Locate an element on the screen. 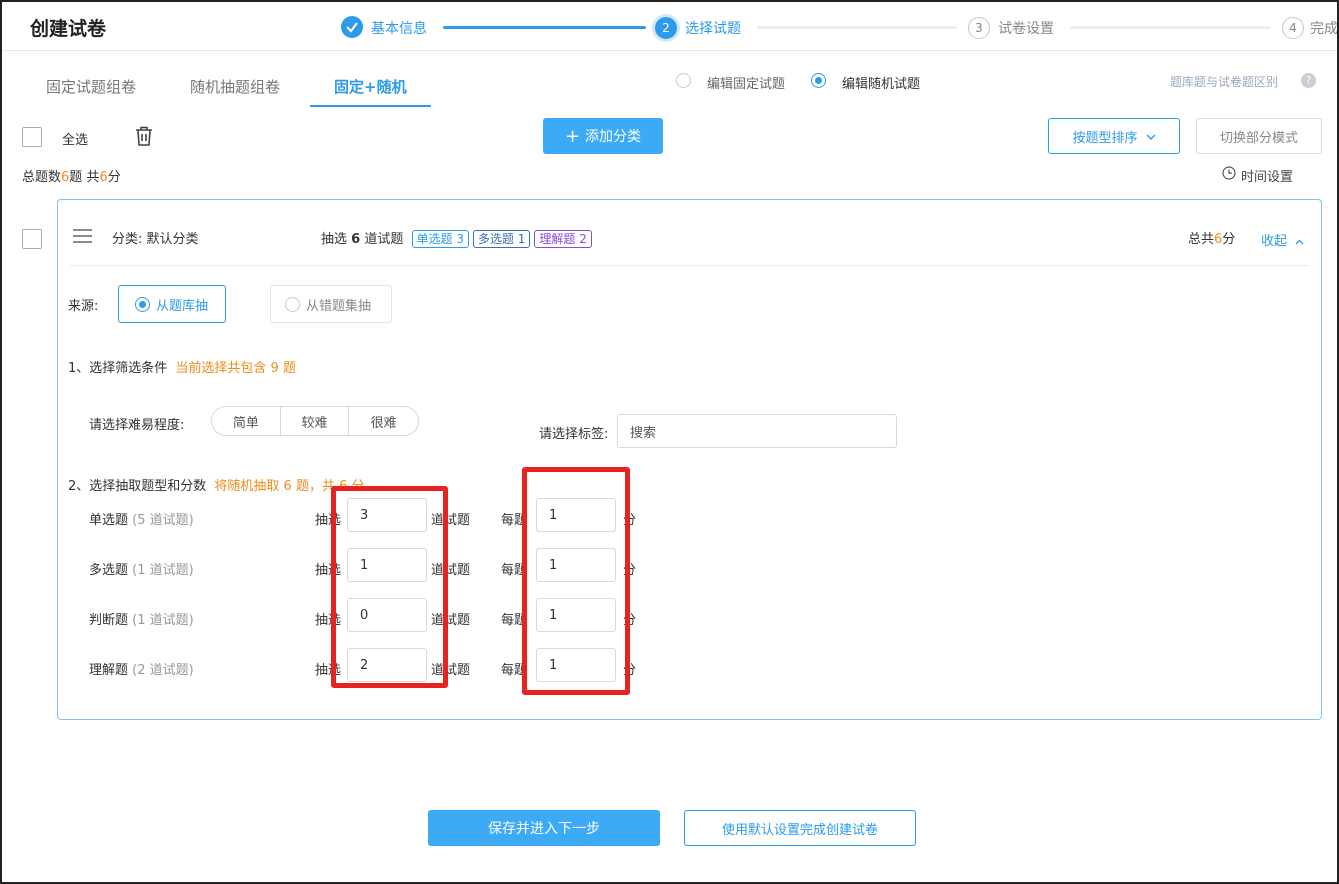  switch-mode-button: 切换部分模式 is located at coordinates (1259, 136).